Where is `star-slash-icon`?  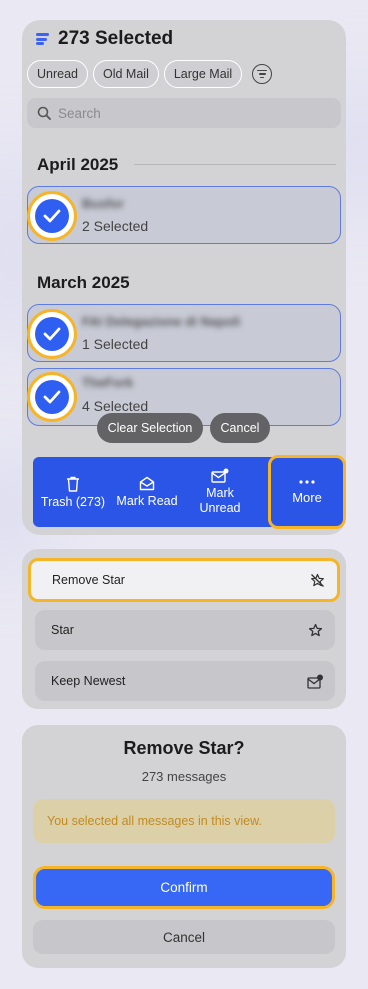
star-slash-icon is located at coordinates (317, 580).